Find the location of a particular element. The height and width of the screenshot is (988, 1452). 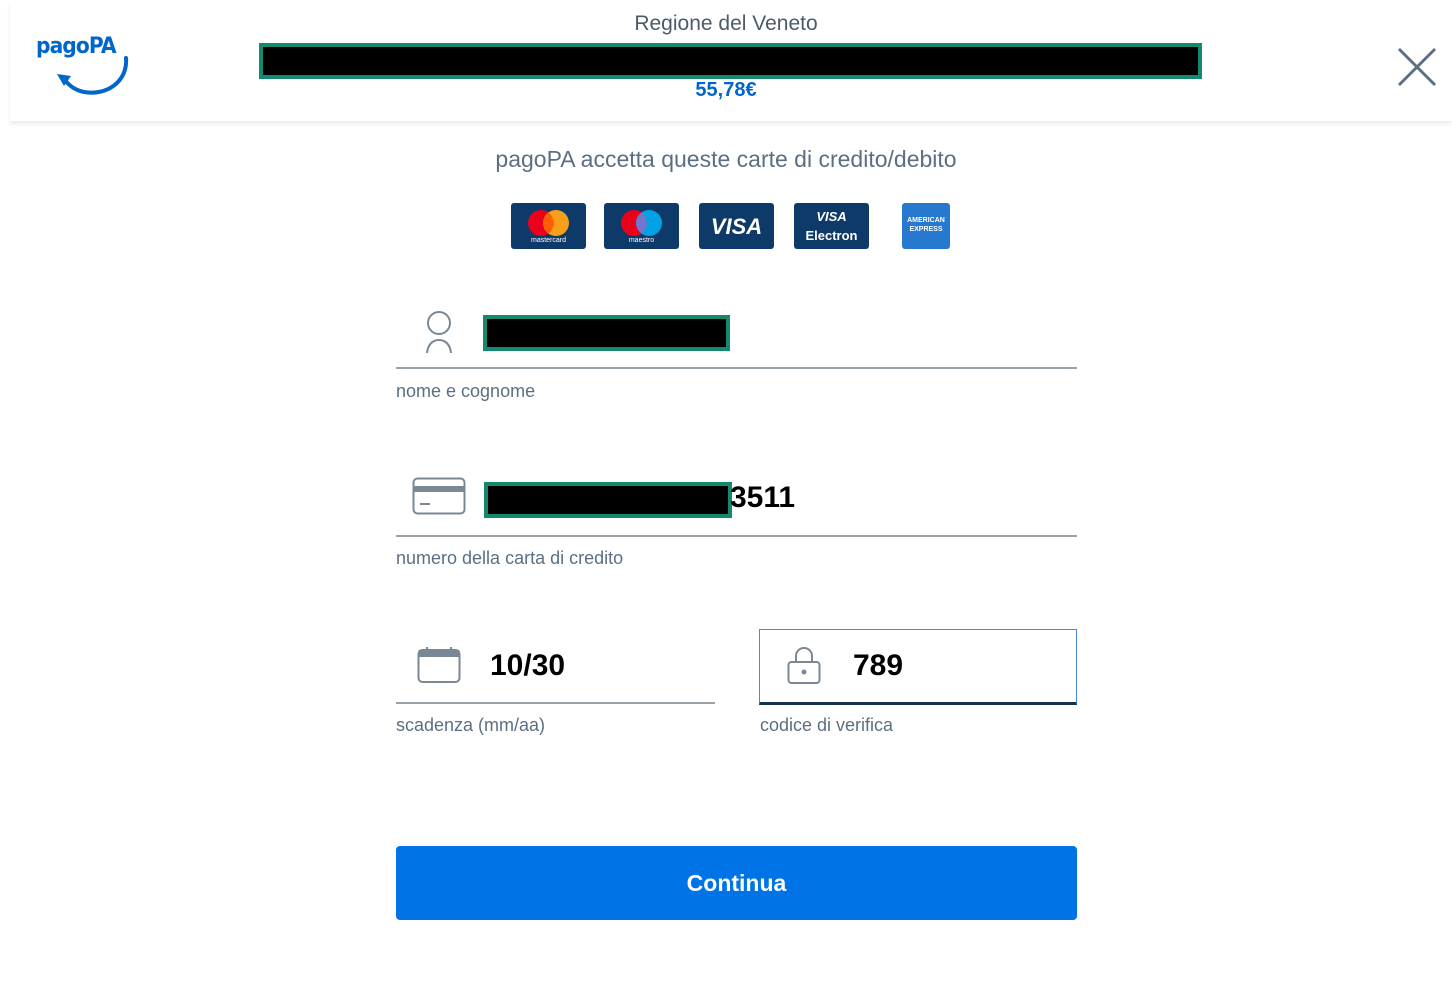

organization-name: Regione del Veneto is located at coordinates (726, 23).